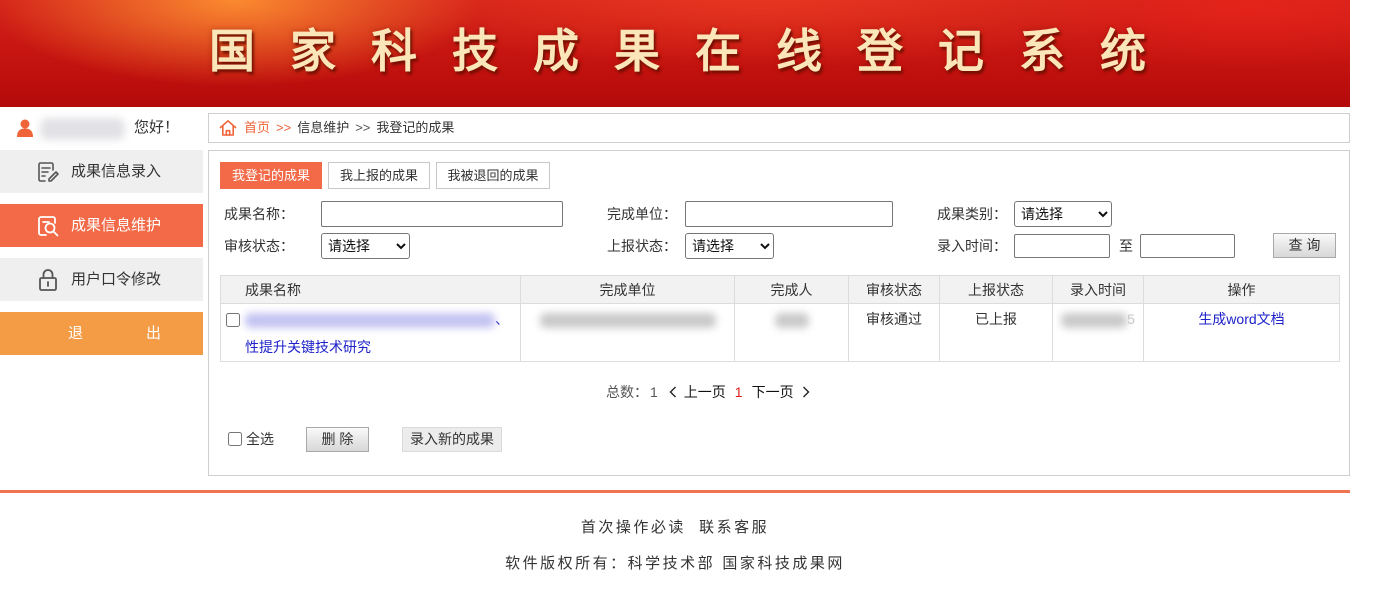 The height and width of the screenshot is (599, 1375). What do you see at coordinates (308, 347) in the screenshot?
I see `achievement-name-line2: 性提升关键技术研究` at bounding box center [308, 347].